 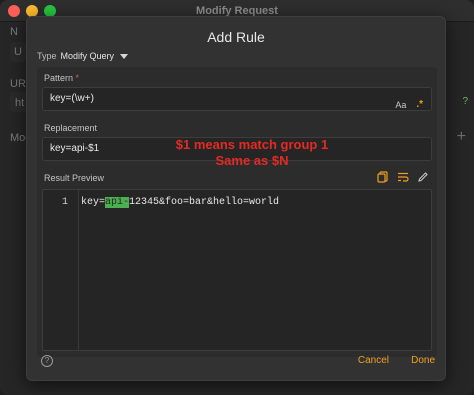 I want to click on bg-add-icon: +, so click(x=461, y=136).